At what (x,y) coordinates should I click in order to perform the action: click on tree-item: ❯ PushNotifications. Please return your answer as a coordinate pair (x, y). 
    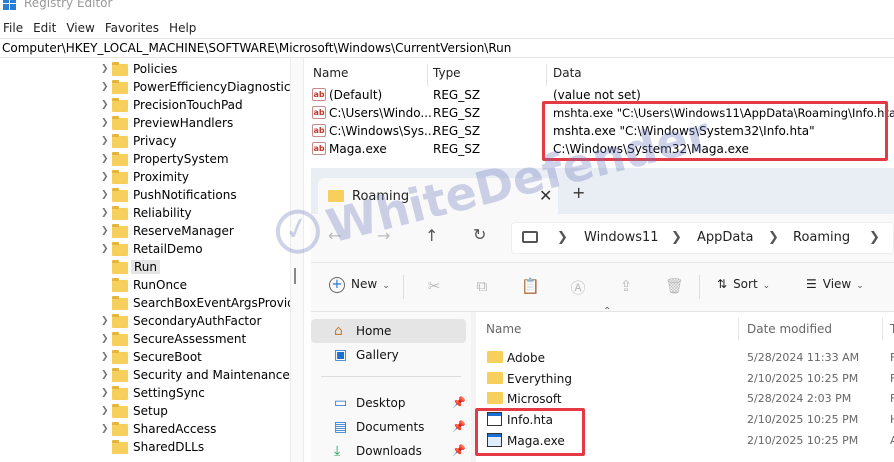
    Looking at the image, I should click on (145, 196).